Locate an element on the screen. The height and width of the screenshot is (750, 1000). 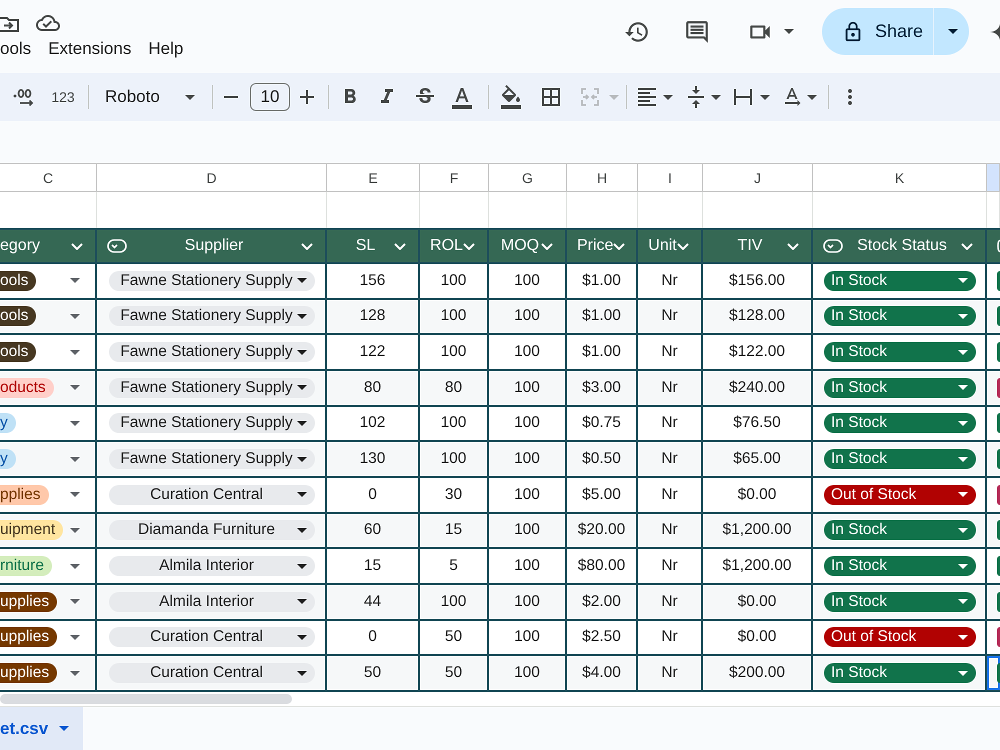
column-letter: C is located at coordinates (48, 177).